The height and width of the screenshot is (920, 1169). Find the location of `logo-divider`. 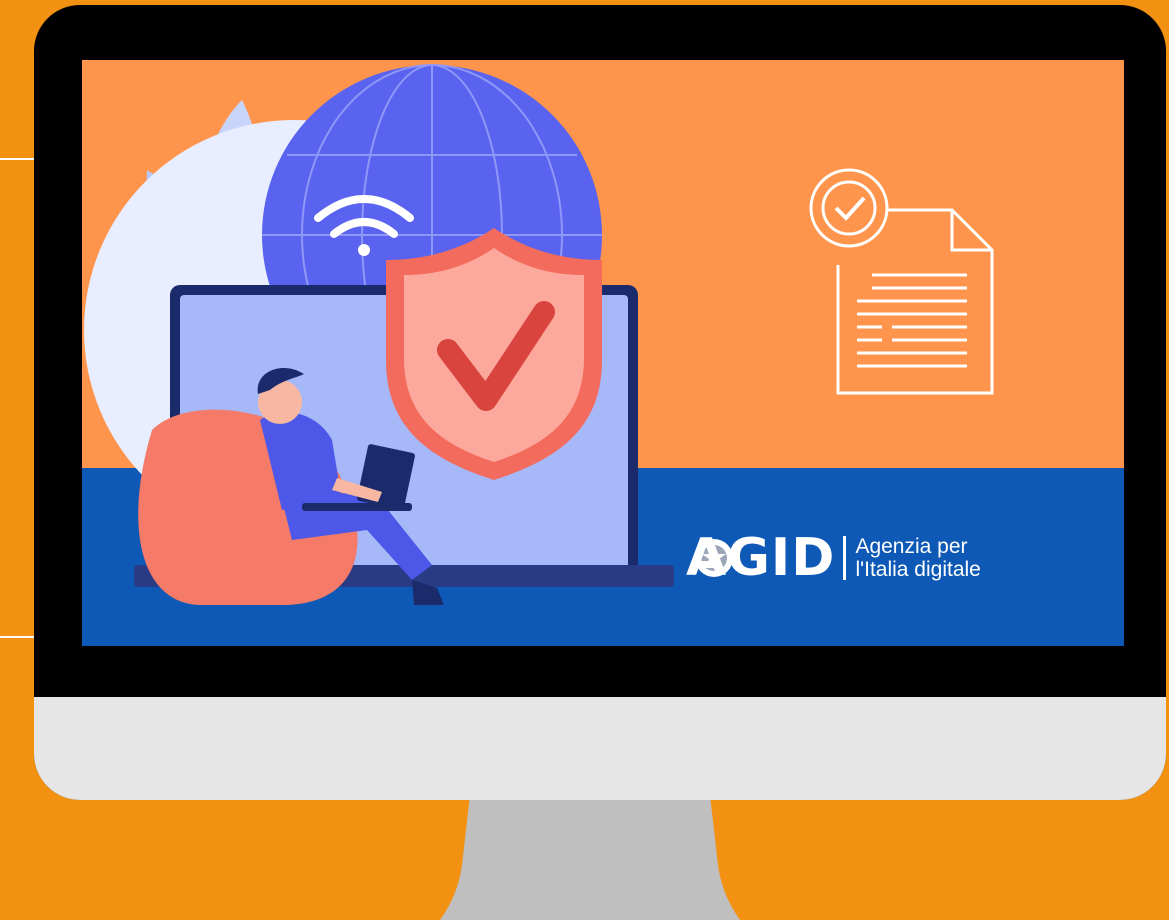

logo-divider is located at coordinates (845, 558).